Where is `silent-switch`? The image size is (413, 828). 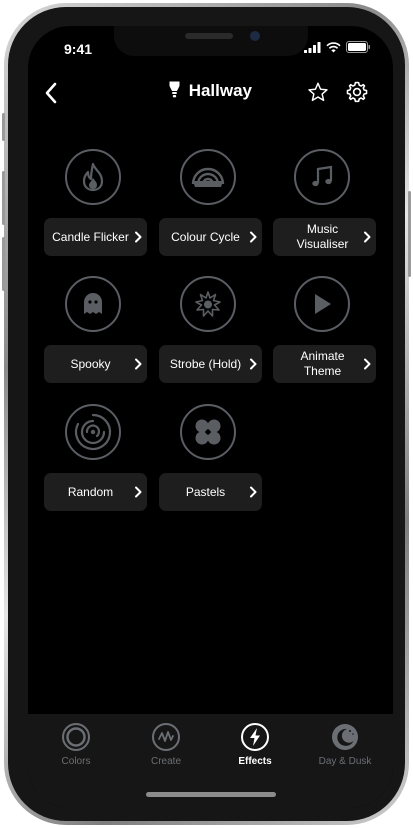 silent-switch is located at coordinates (3, 127).